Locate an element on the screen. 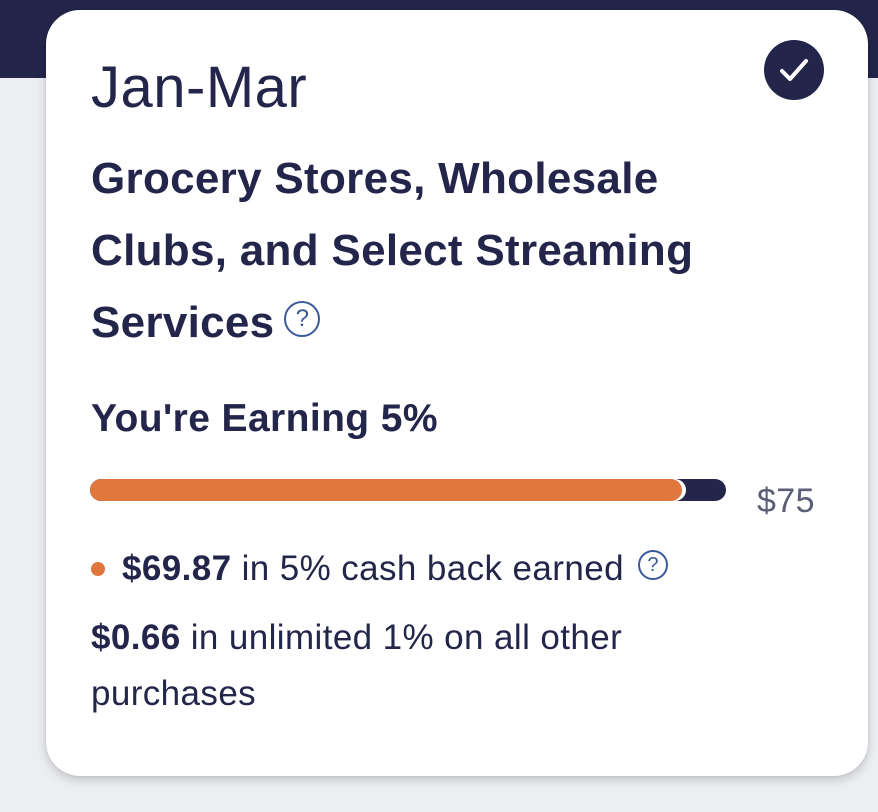  cashback-earned-description: in 5% cash back earned is located at coordinates (427, 568).